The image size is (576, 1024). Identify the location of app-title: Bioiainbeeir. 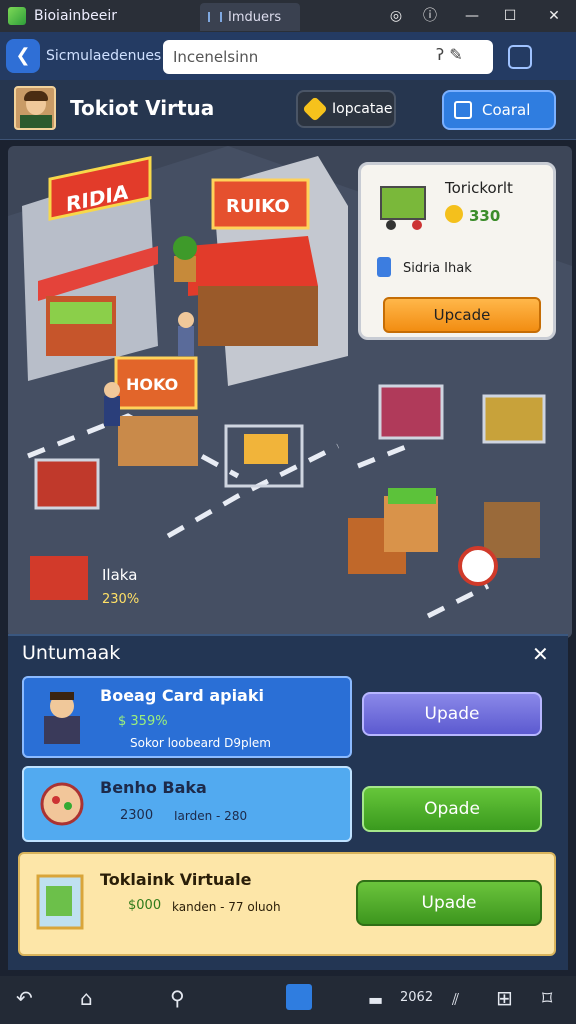
(76, 16).